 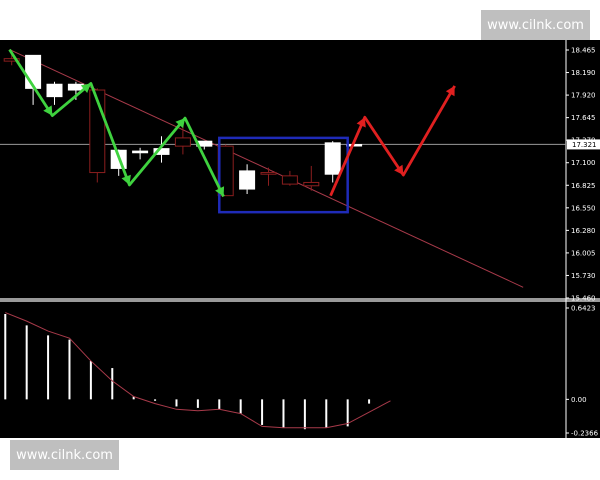 What do you see at coordinates (300, 300) in the screenshot?
I see `panel-divider` at bounding box center [300, 300].